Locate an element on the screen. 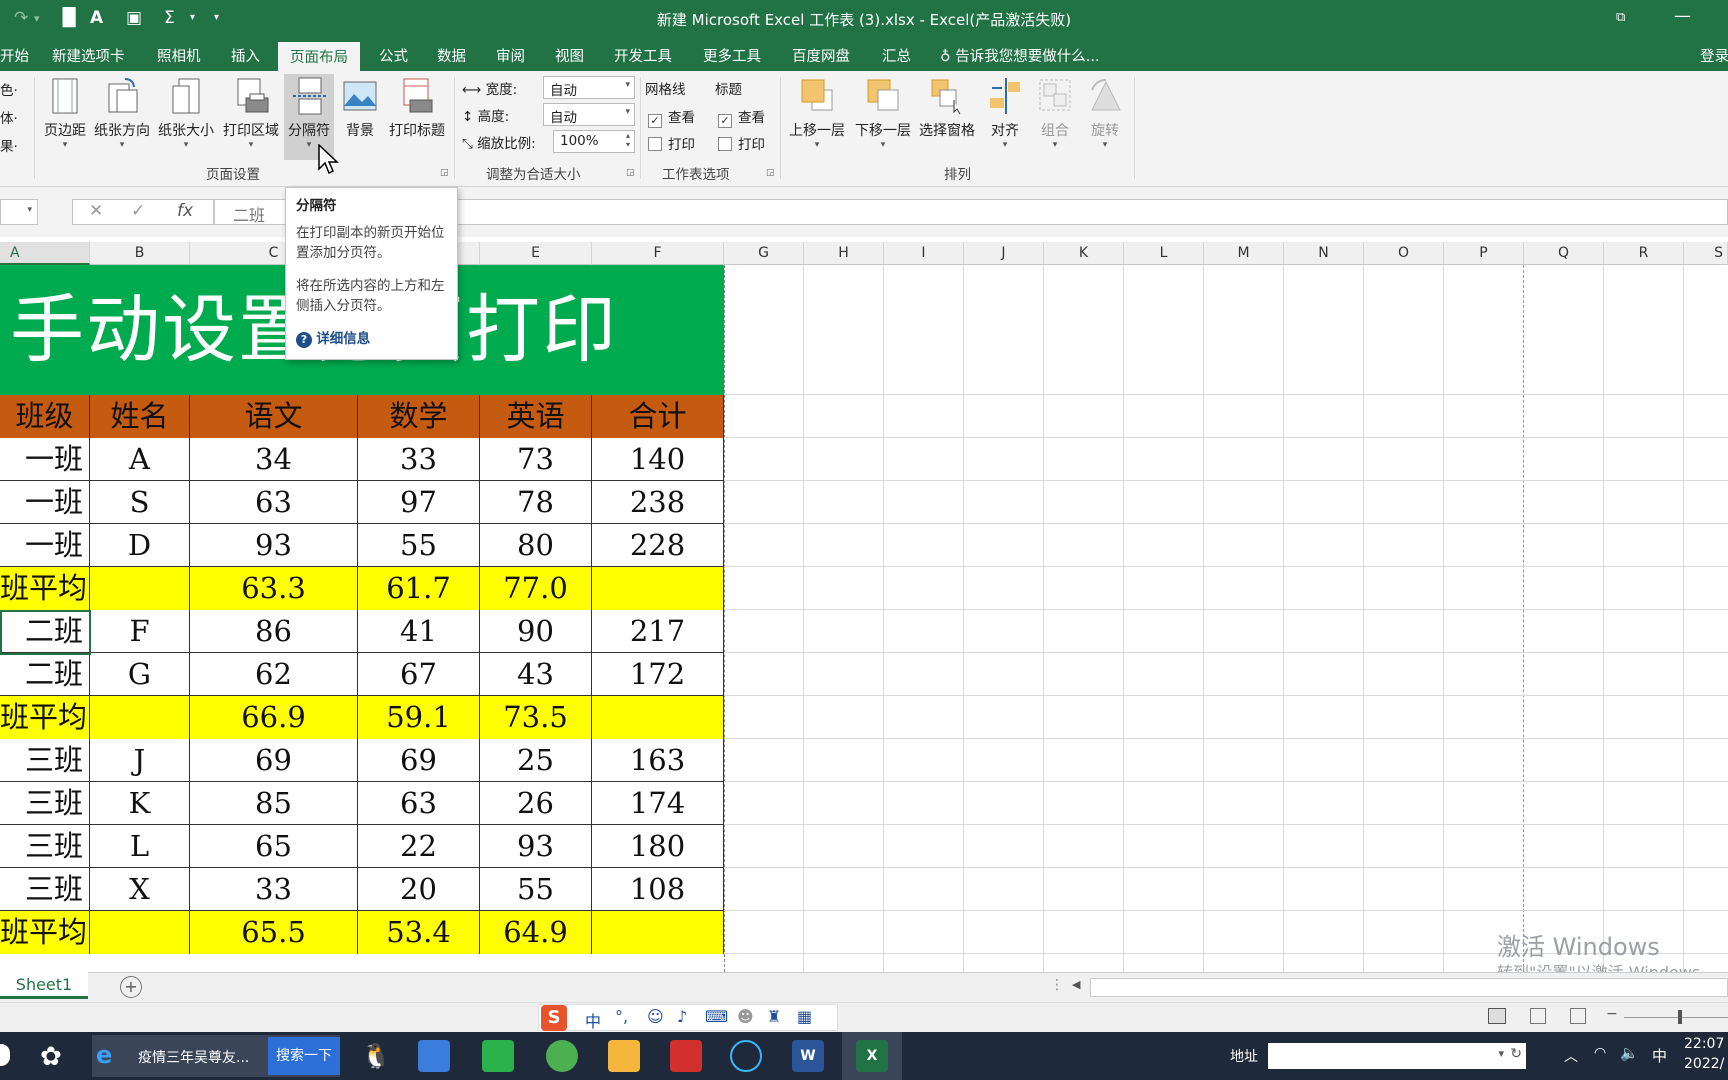 The height and width of the screenshot is (1080, 1728). tab-baidu-netdisk: 百度网盘 is located at coordinates (821, 55).